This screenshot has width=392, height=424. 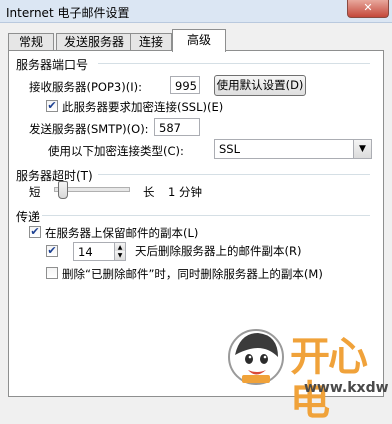 I want to click on use-defaults-button: 使用默认设置(D), so click(x=260, y=85).